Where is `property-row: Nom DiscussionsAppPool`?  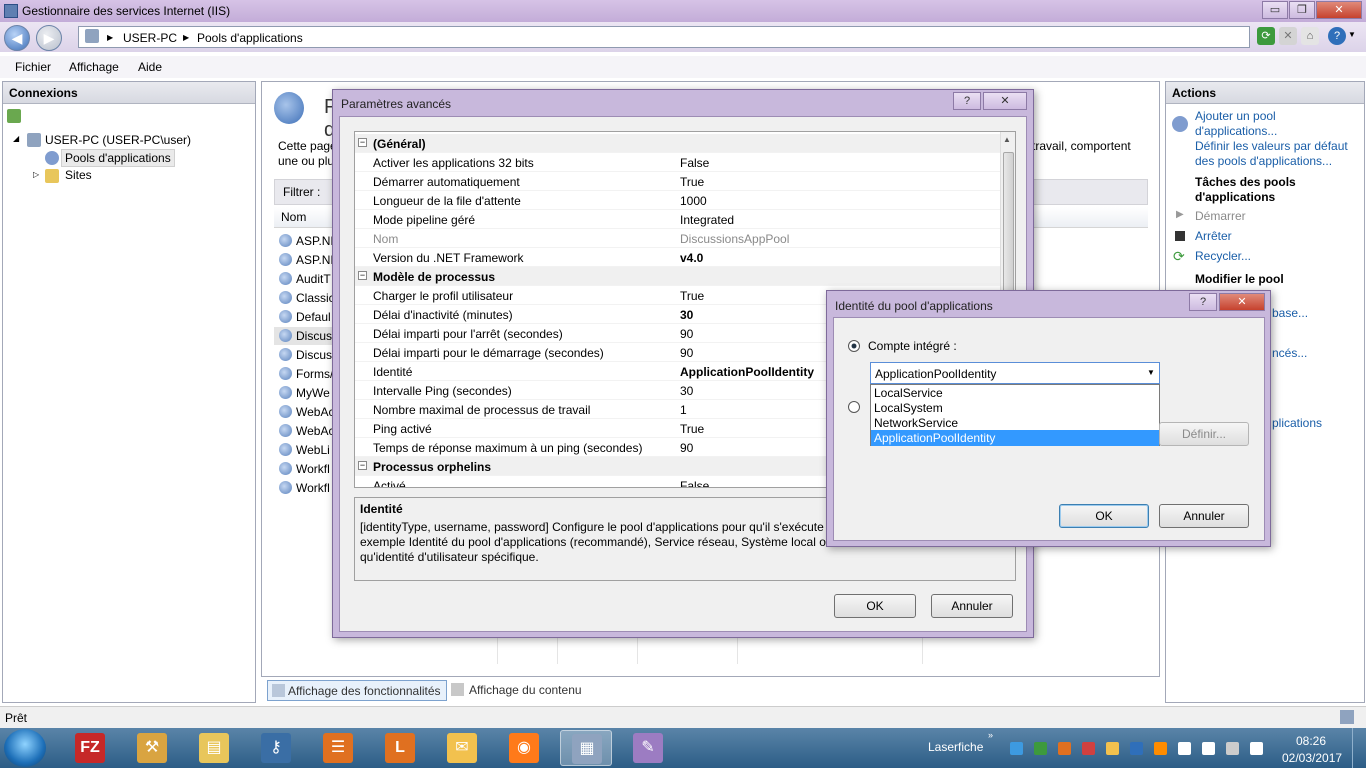
property-row: Nom DiscussionsAppPool is located at coordinates (685, 238).